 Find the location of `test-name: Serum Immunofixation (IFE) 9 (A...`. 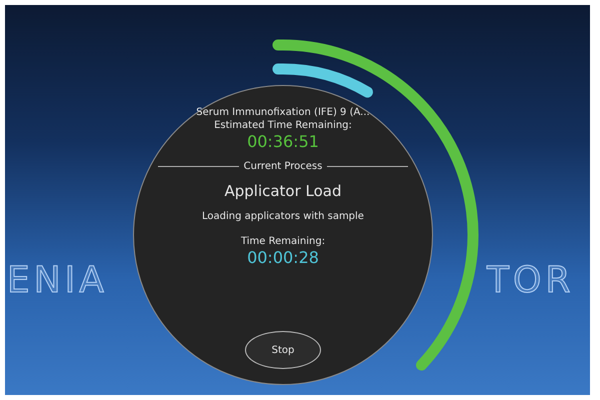

test-name: Serum Immunofixation (IFE) 9 (A... is located at coordinates (283, 112).